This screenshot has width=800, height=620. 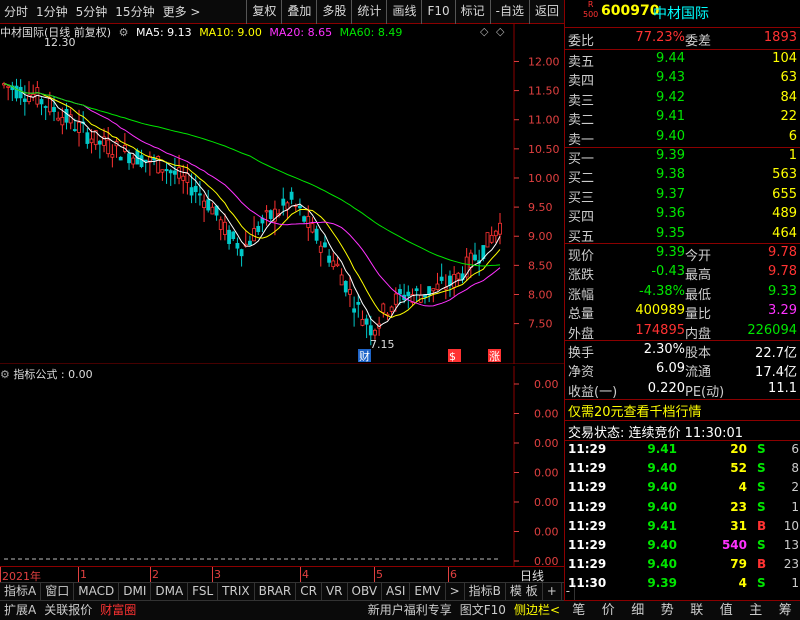 I want to click on toolbar-button-5: F10, so click(x=437, y=12).